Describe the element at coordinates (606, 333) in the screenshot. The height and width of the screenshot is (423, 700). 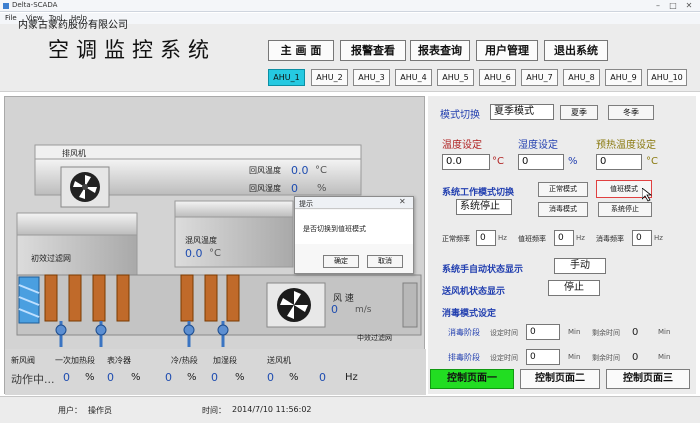
I see `disinfect-remain-label: 剩余时间` at that location.